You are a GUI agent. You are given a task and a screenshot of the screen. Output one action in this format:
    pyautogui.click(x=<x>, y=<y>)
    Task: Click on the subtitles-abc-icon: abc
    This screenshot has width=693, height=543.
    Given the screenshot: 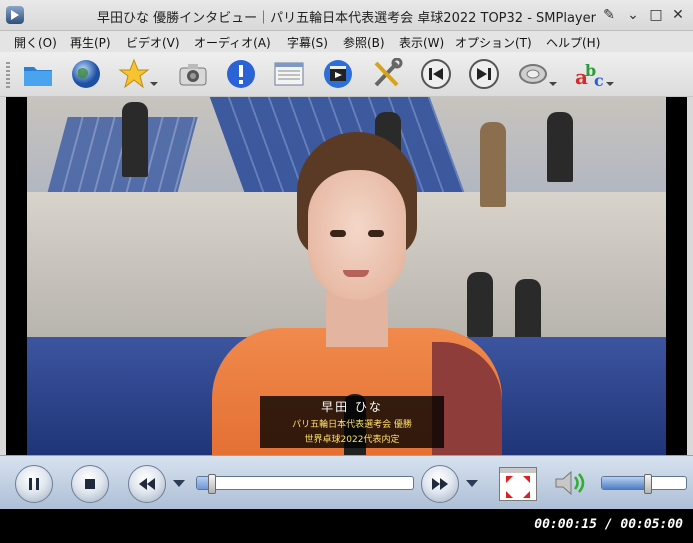 What is the action you would take?
    pyautogui.click(x=594, y=74)
    